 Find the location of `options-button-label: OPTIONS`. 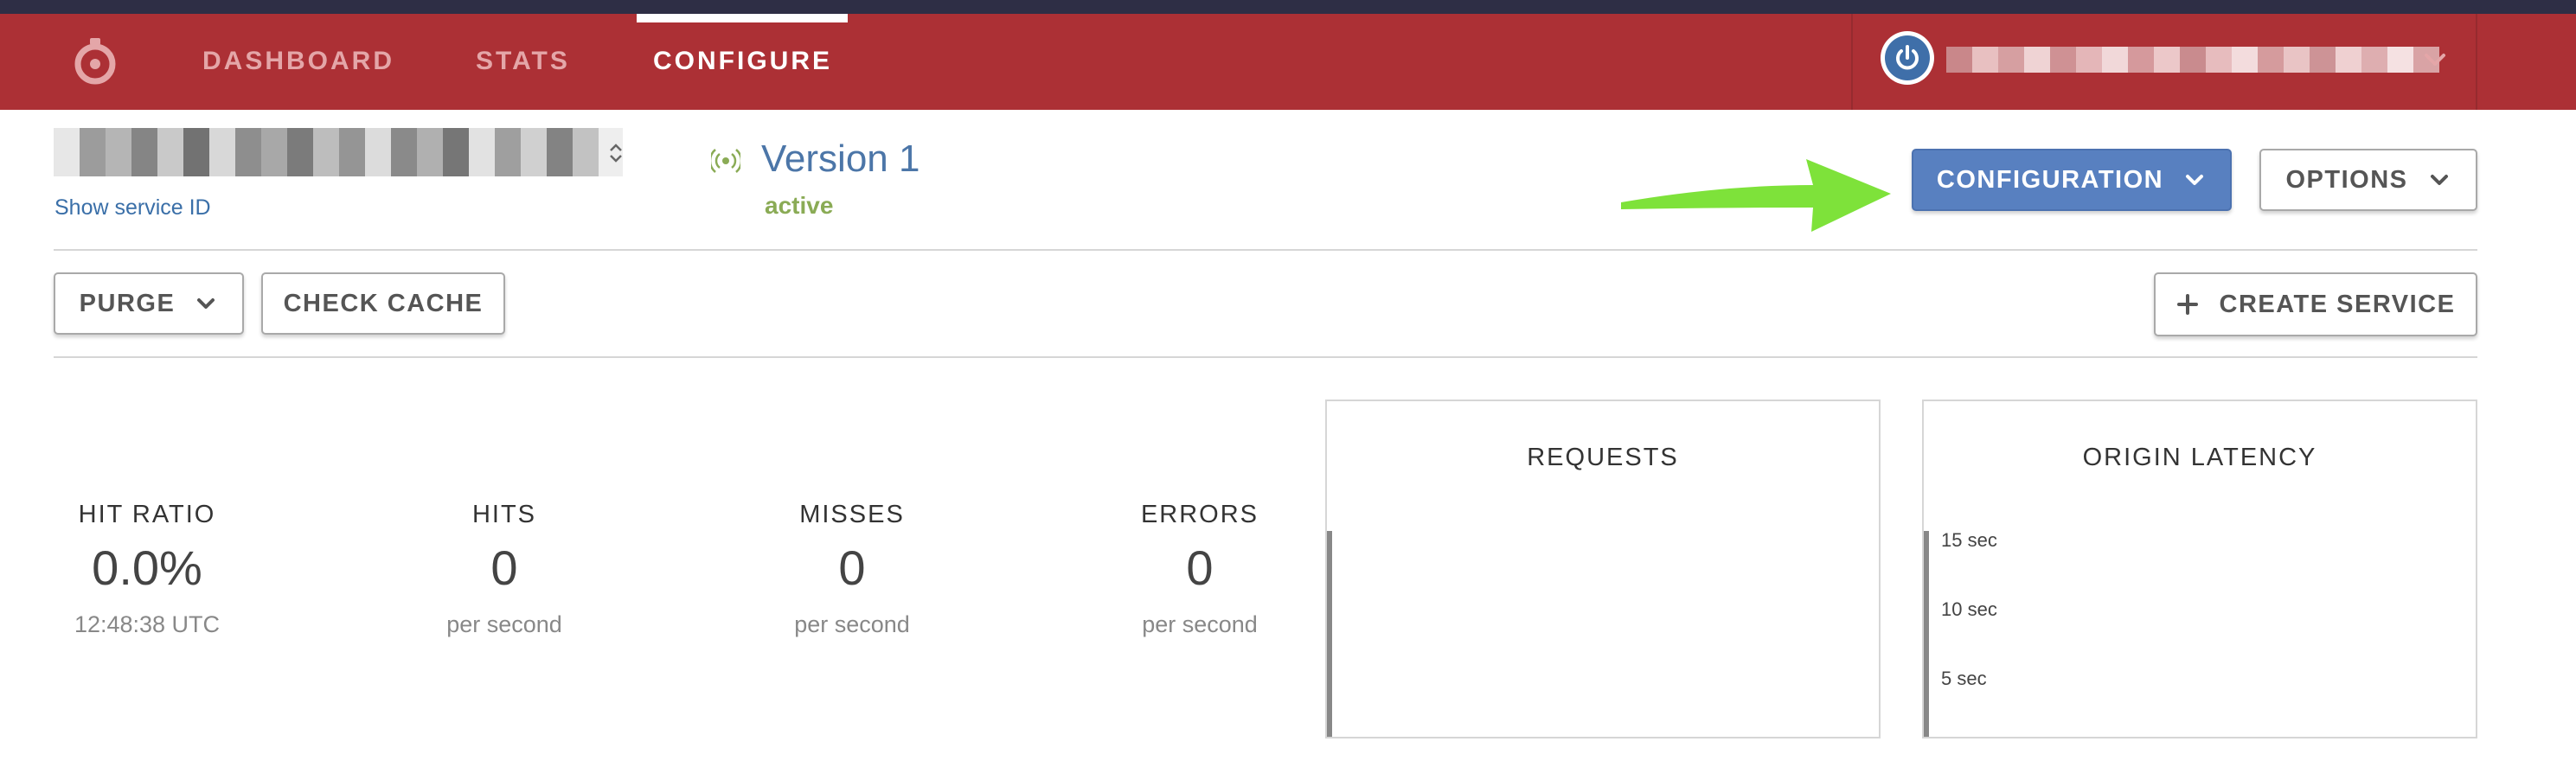

options-button-label: OPTIONS is located at coordinates (2346, 179).